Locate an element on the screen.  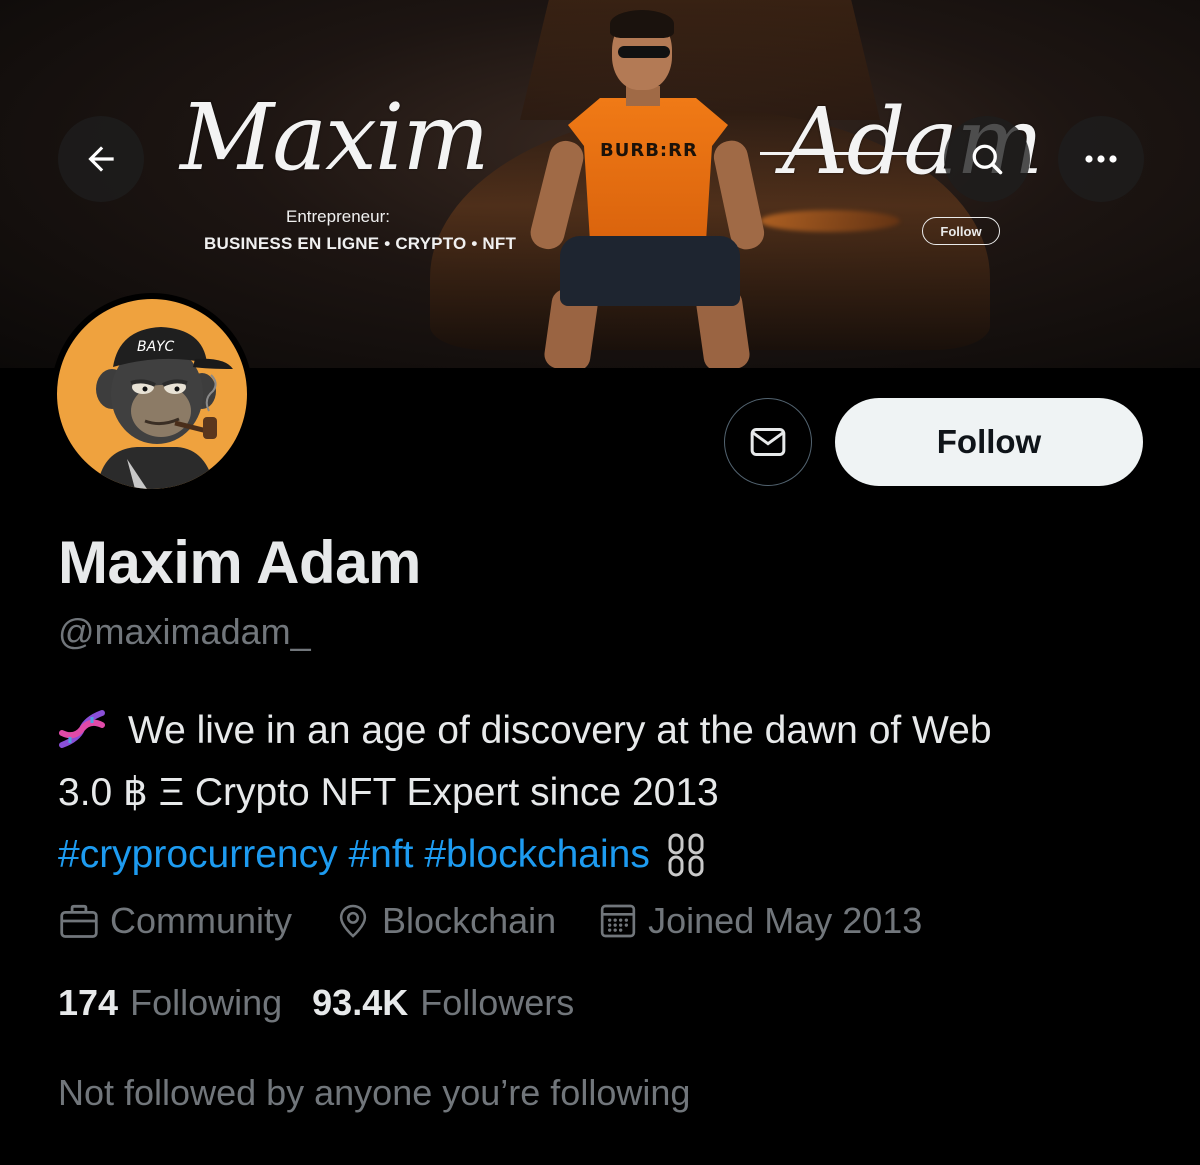
banner-person-sunglasses is located at coordinates (644, 52).